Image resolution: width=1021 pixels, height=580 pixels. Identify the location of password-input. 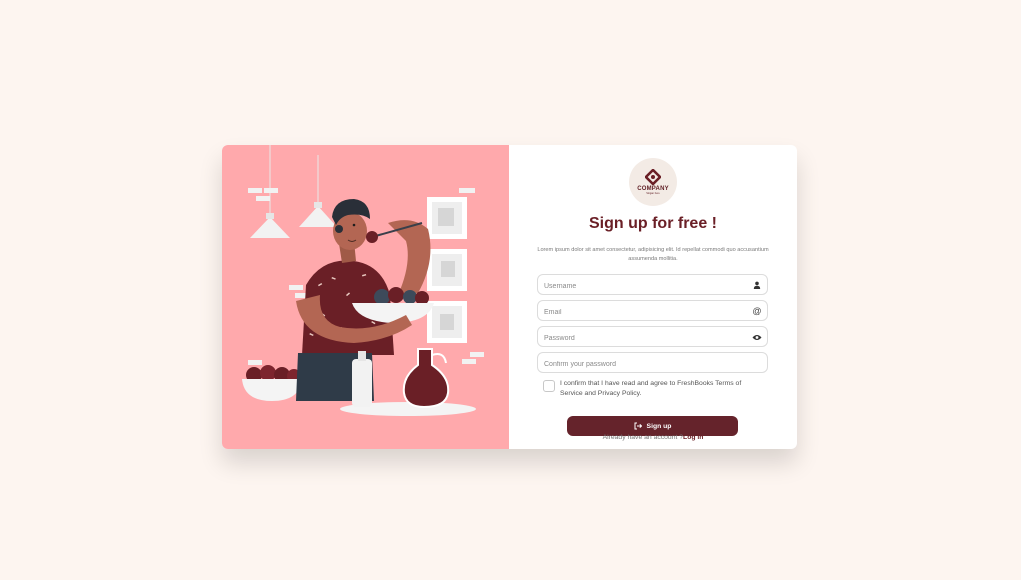
(652, 338).